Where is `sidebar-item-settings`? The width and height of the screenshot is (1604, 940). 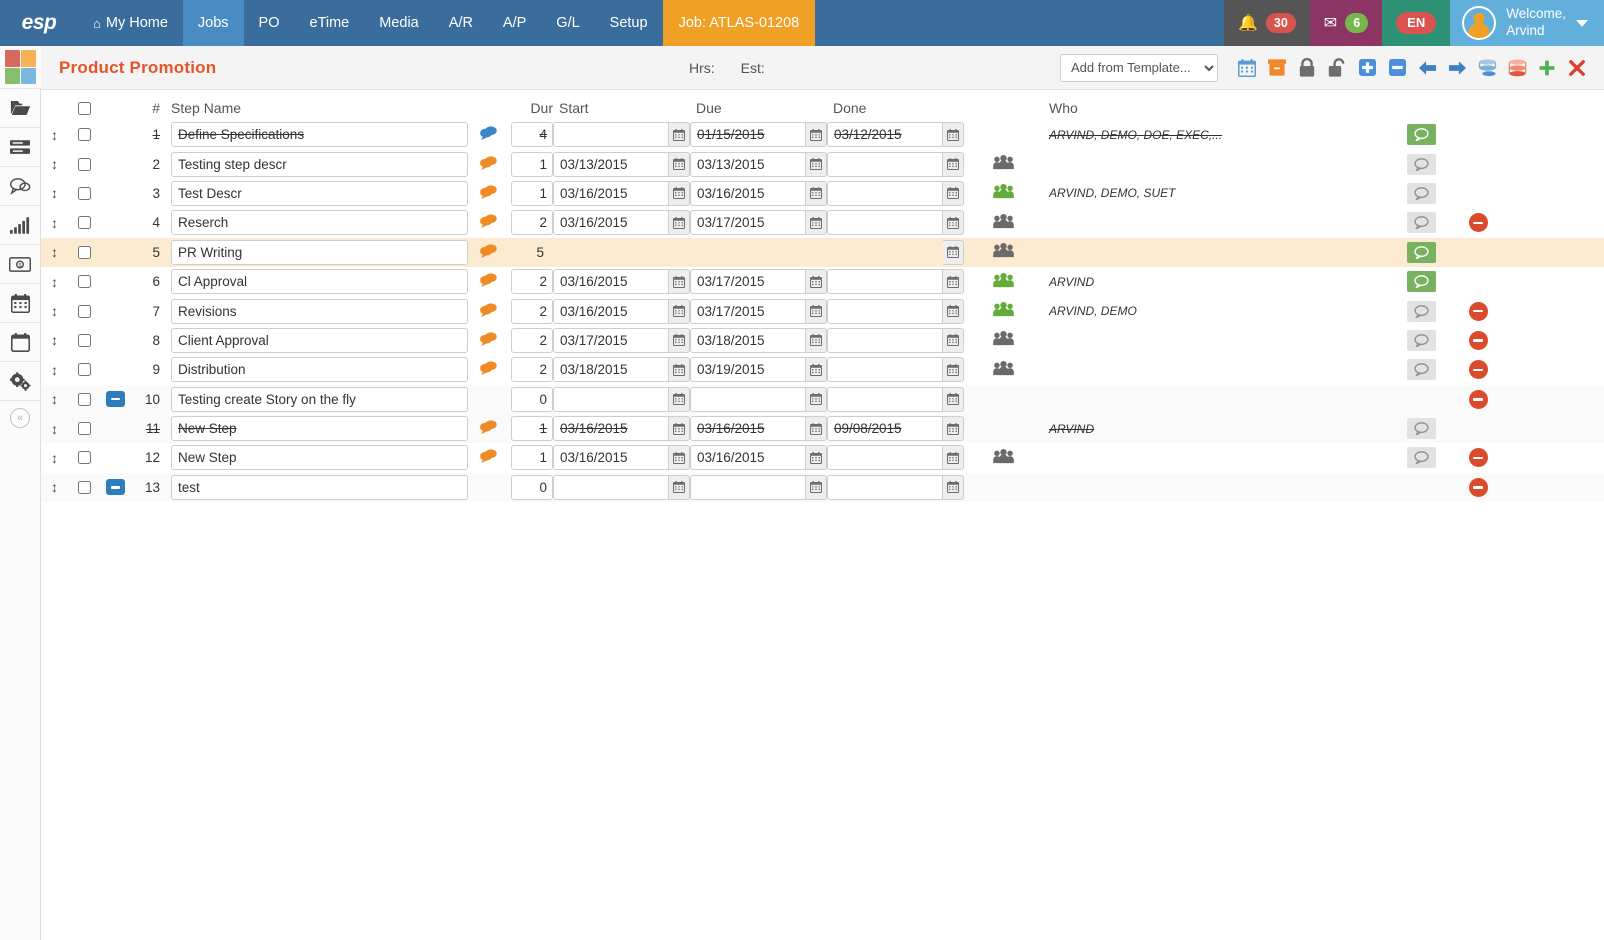
sidebar-item-settings is located at coordinates (20, 380).